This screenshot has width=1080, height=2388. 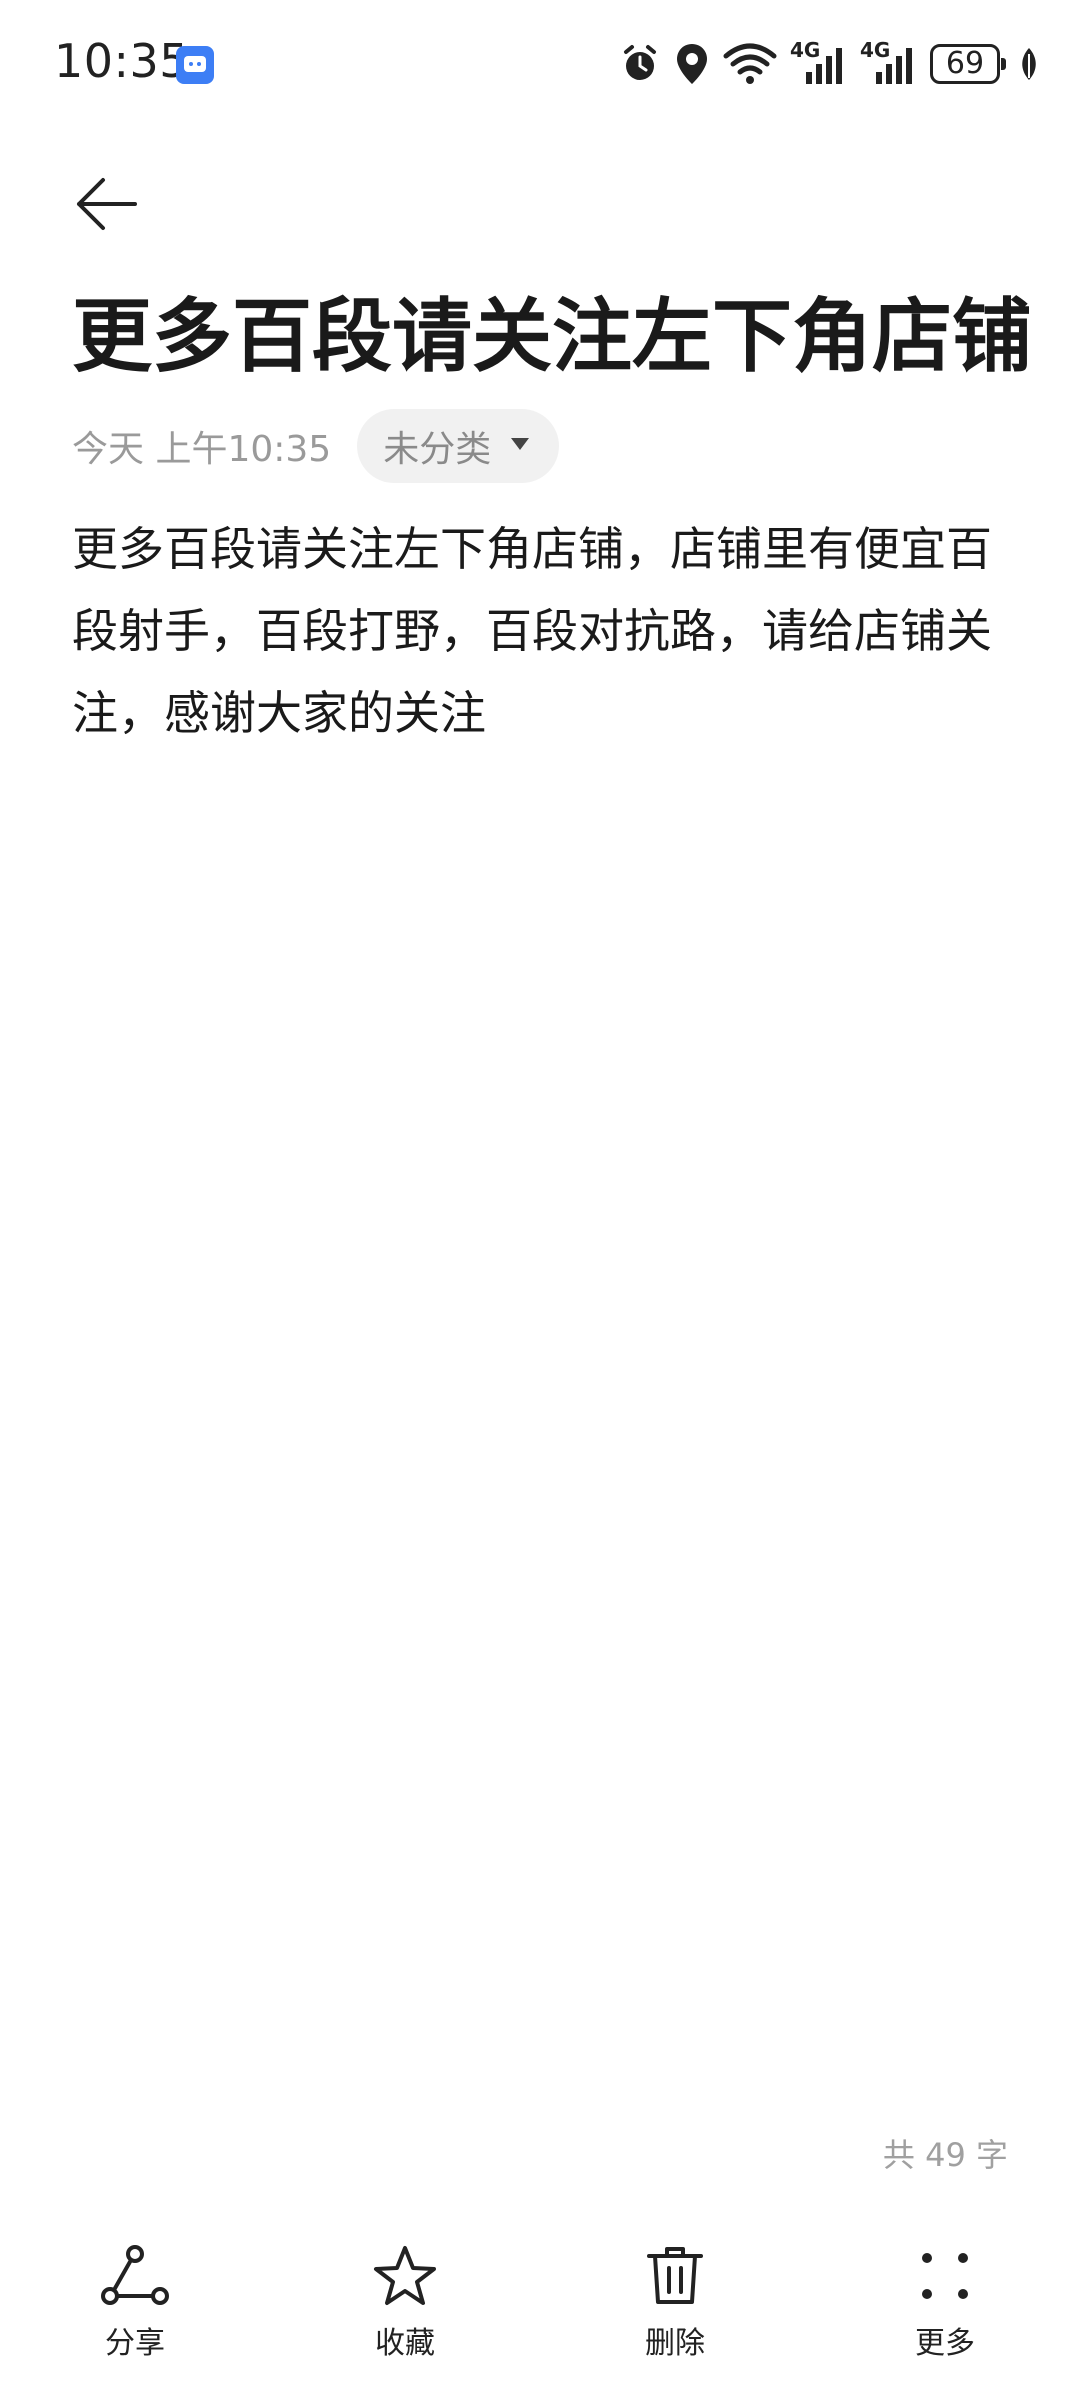 What do you see at coordinates (945, 2276) in the screenshot?
I see `dots-icon` at bounding box center [945, 2276].